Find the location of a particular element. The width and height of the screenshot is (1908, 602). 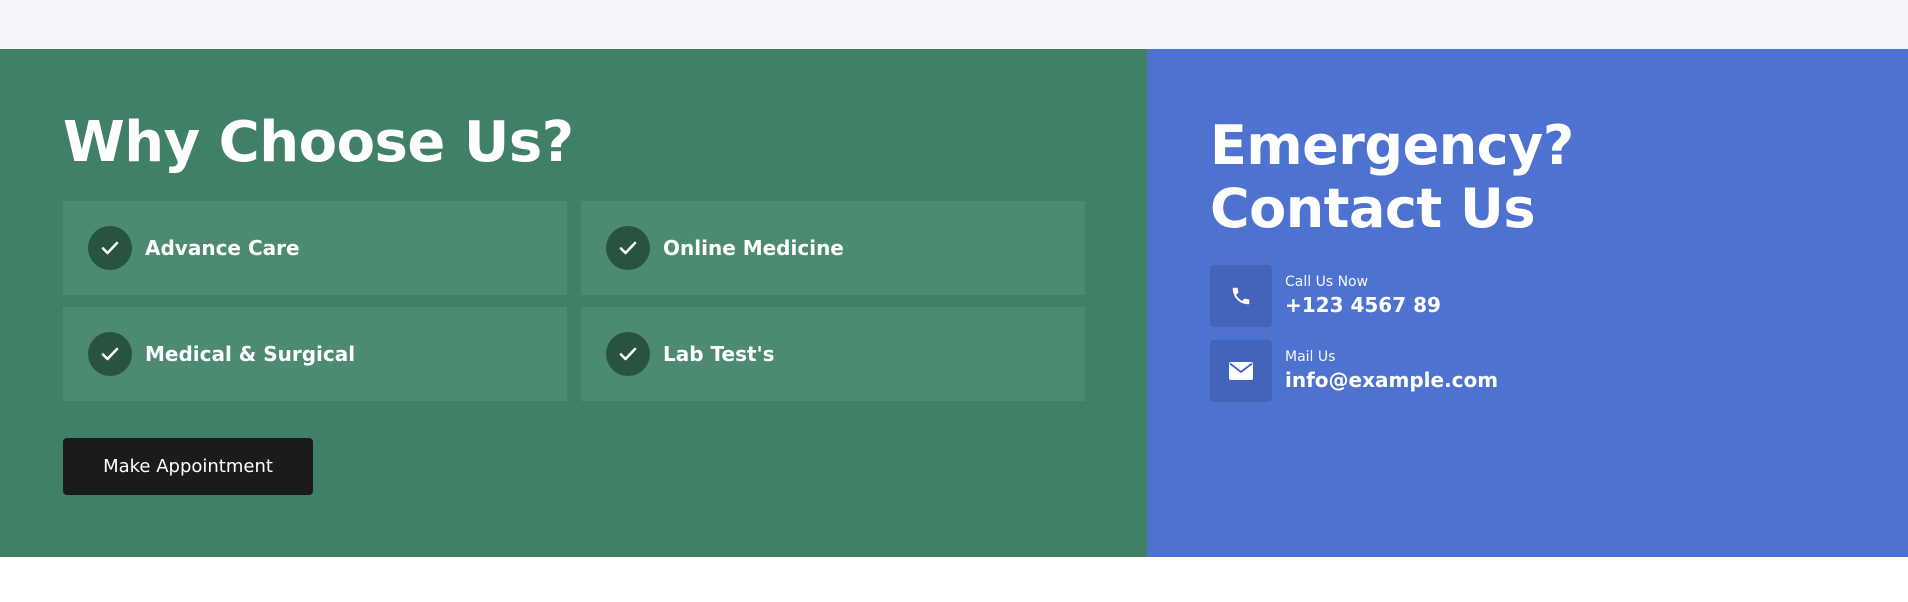

email-address: info@example.com is located at coordinates (1391, 380).